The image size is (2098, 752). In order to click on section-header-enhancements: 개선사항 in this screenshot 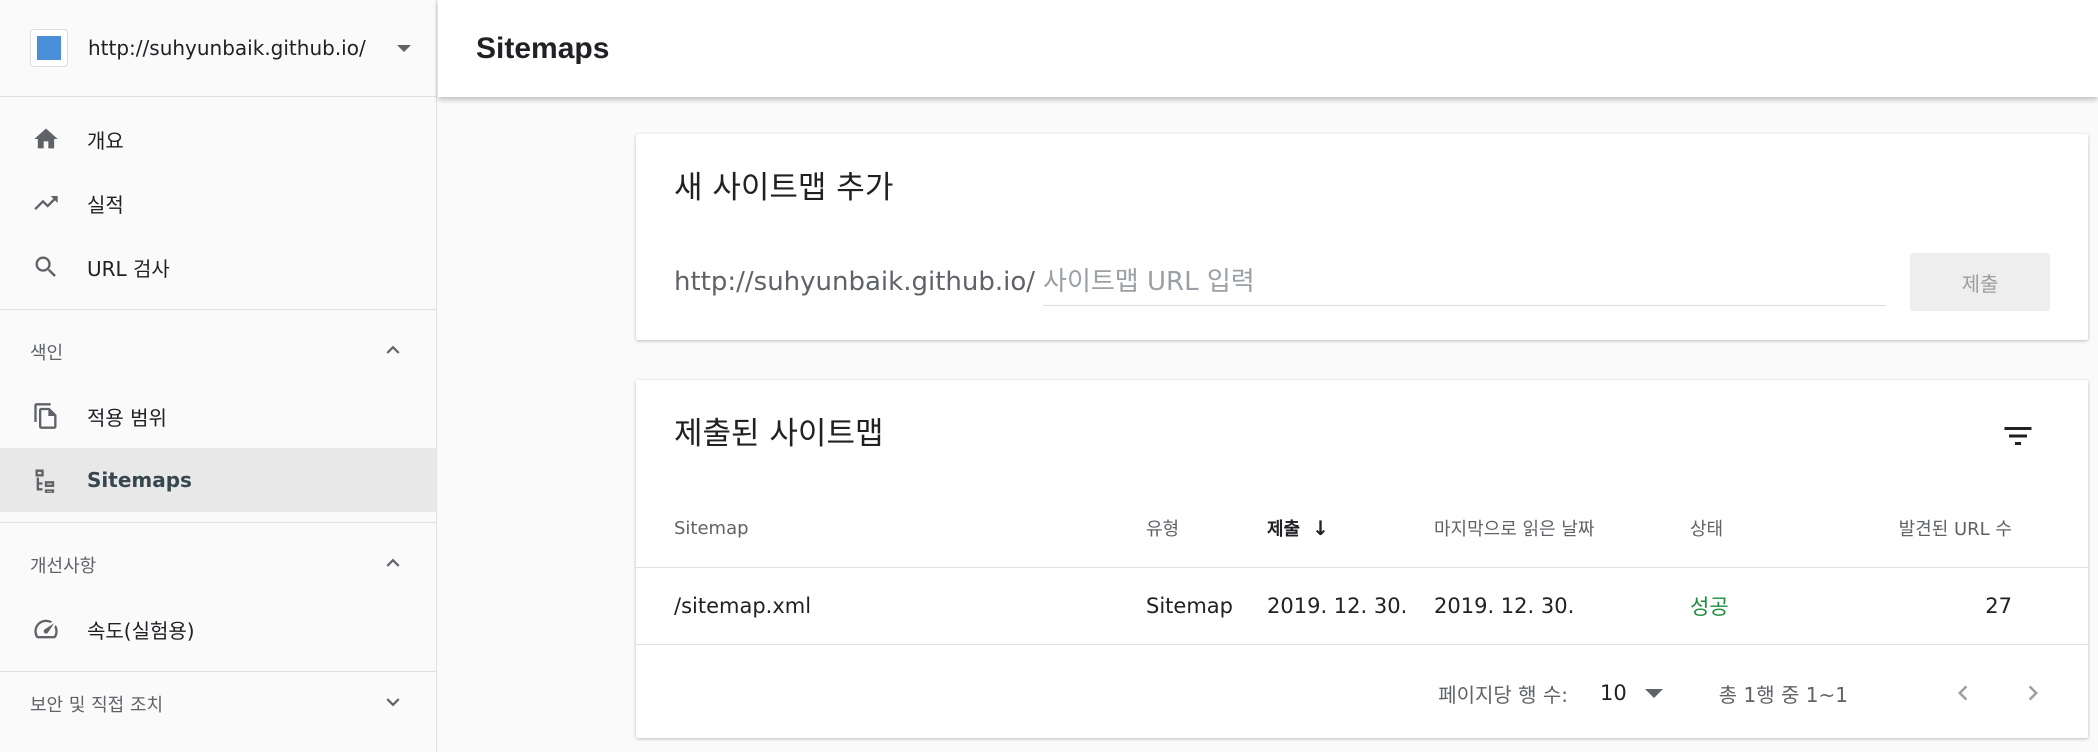, I will do `click(218, 565)`.